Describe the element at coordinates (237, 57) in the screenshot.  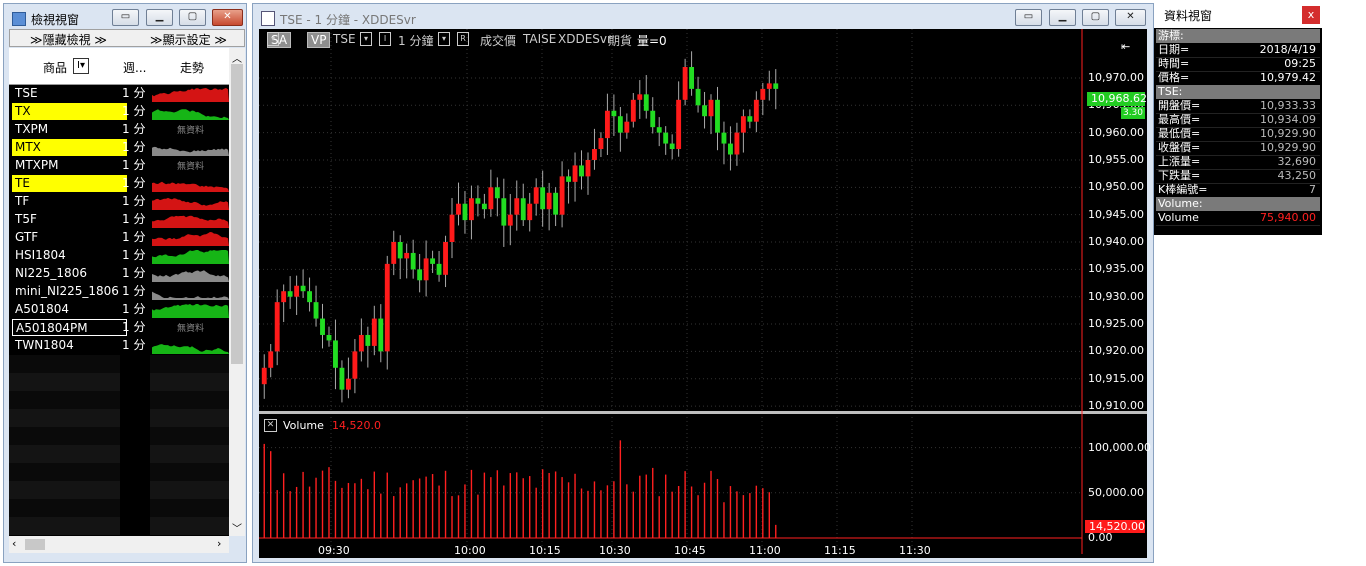
I see `scroll-up-arrow-icon: ︿` at that location.